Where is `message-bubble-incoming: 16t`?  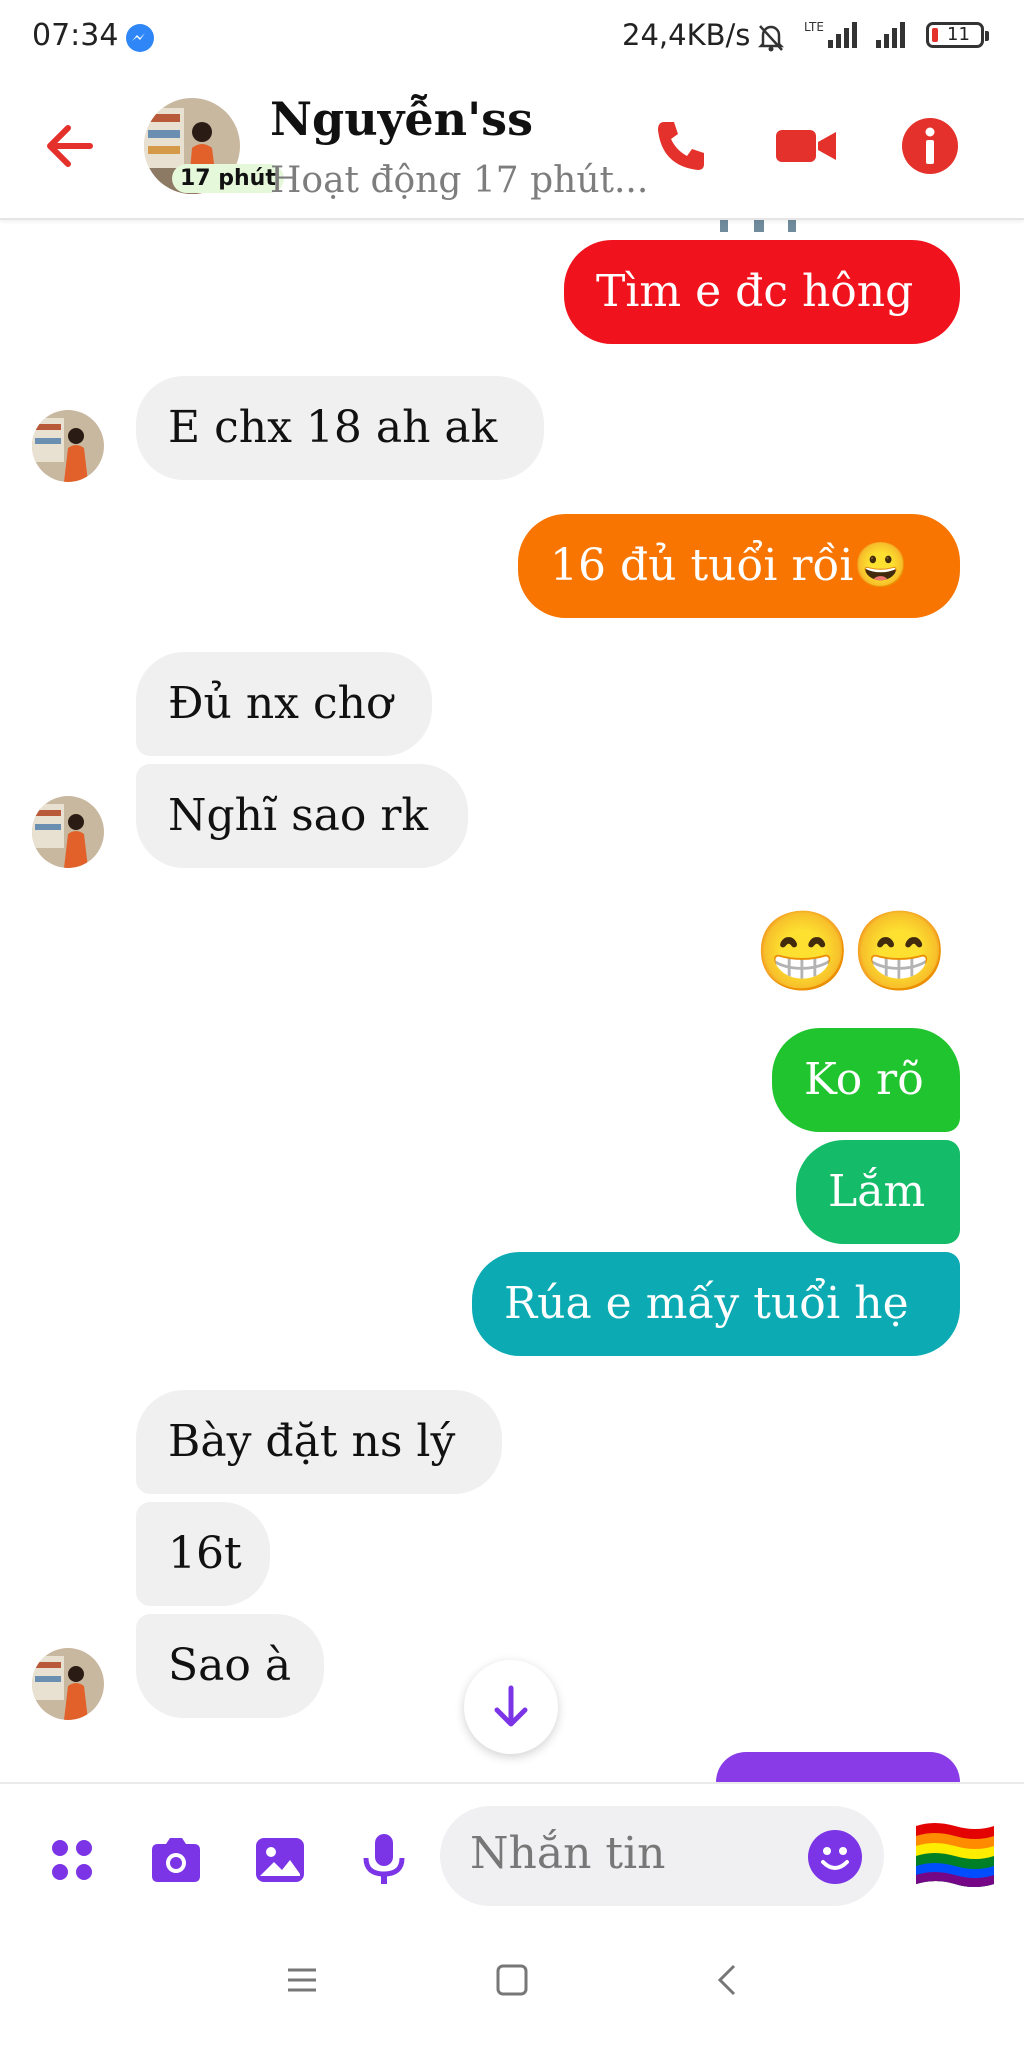
message-bubble-incoming: 16t is located at coordinates (203, 1554).